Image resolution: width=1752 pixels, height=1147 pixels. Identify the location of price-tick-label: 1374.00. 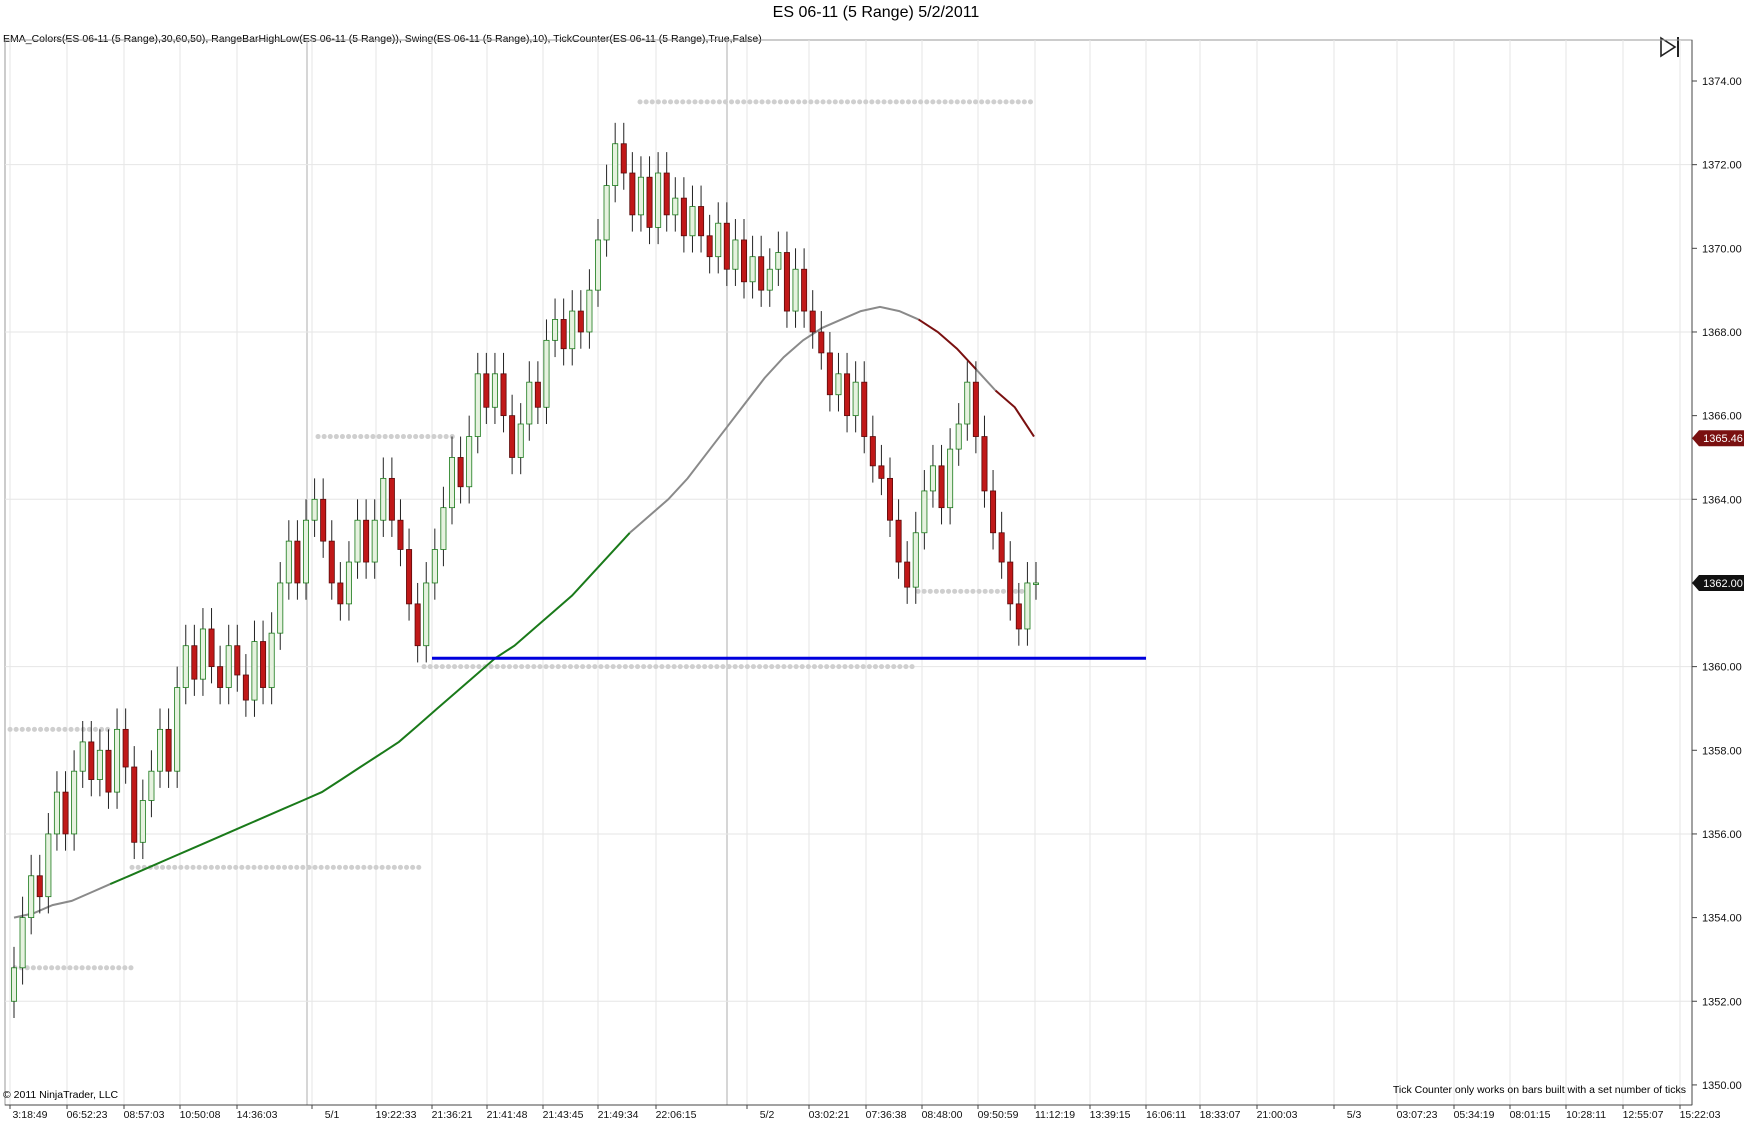
(1722, 82).